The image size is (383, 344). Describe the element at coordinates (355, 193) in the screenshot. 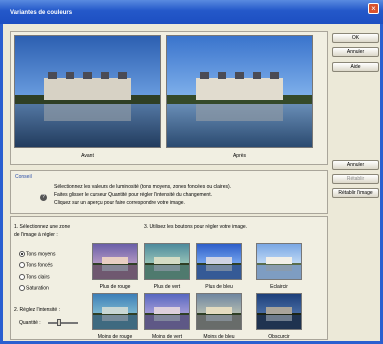

I see `reset-image-button: Rétablir l'image` at that location.